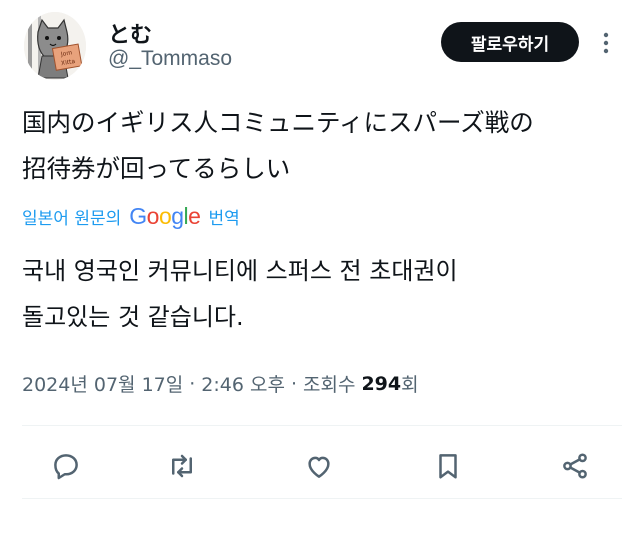 This screenshot has height=546, width=640. What do you see at coordinates (243, 383) in the screenshot?
I see `tweet-time: 2:46 오후` at bounding box center [243, 383].